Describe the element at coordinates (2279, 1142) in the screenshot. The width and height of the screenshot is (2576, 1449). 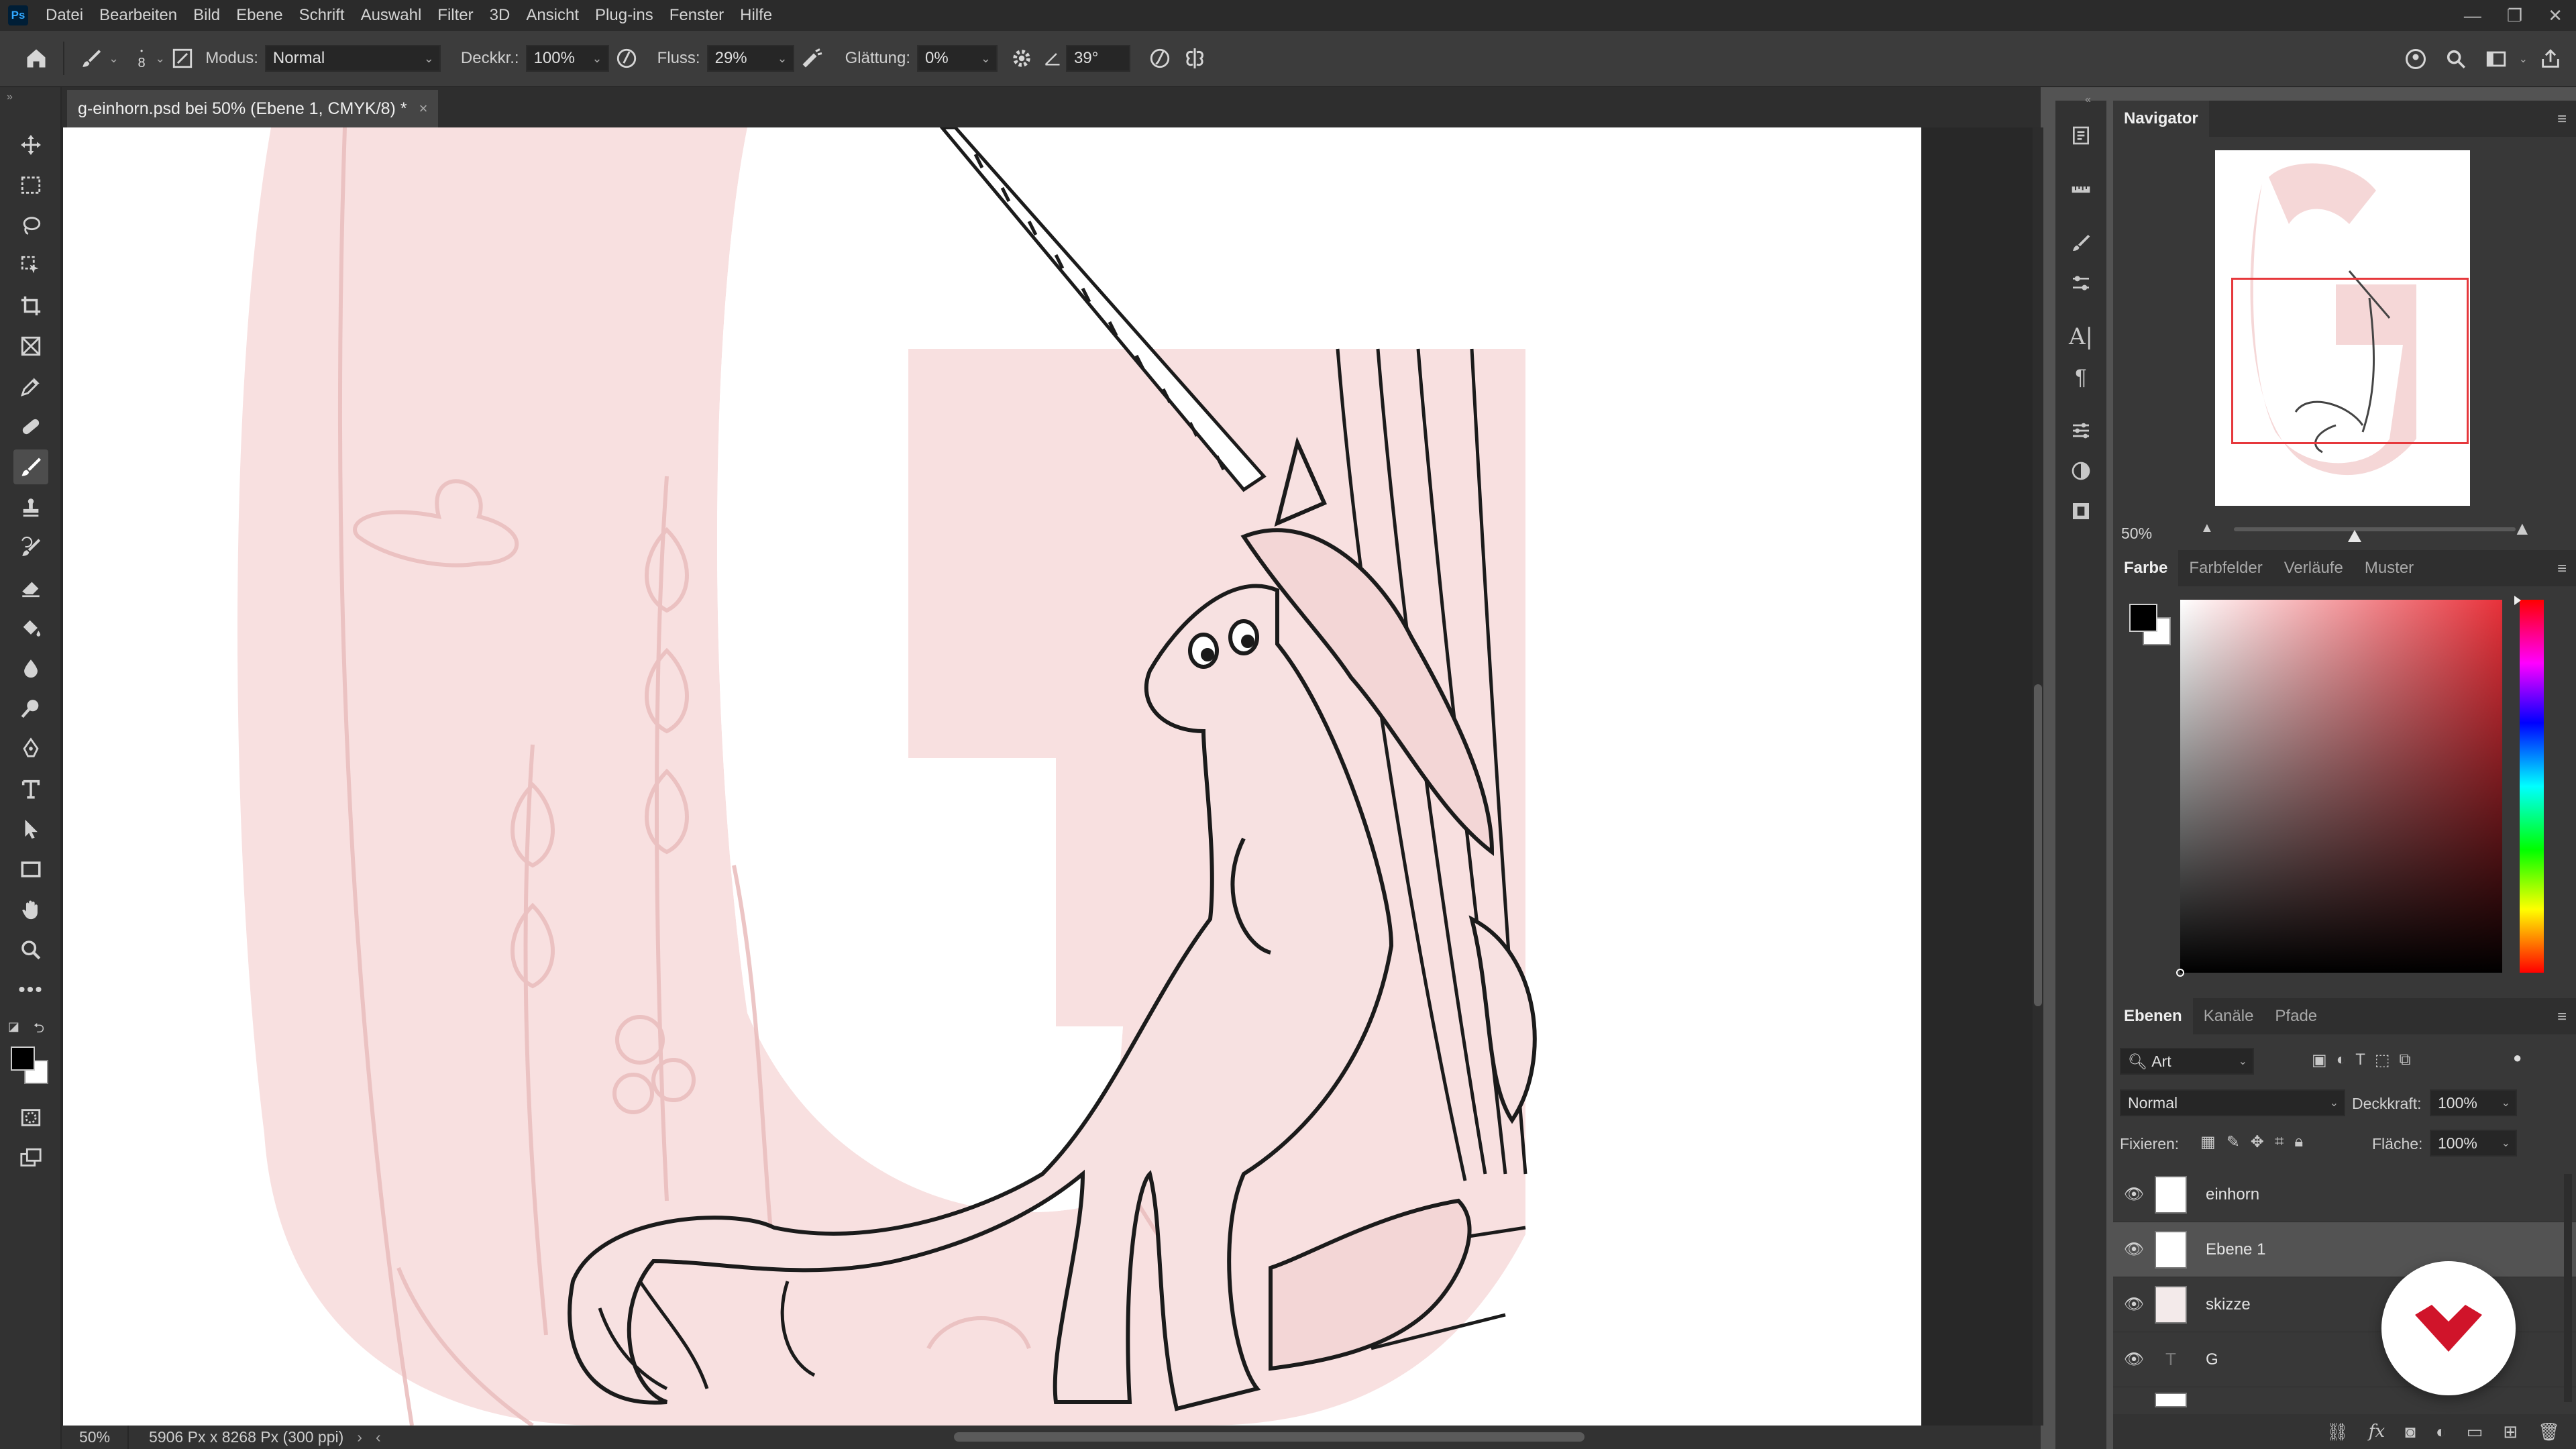
I see `lock-artboard-icon: ⌗` at that location.